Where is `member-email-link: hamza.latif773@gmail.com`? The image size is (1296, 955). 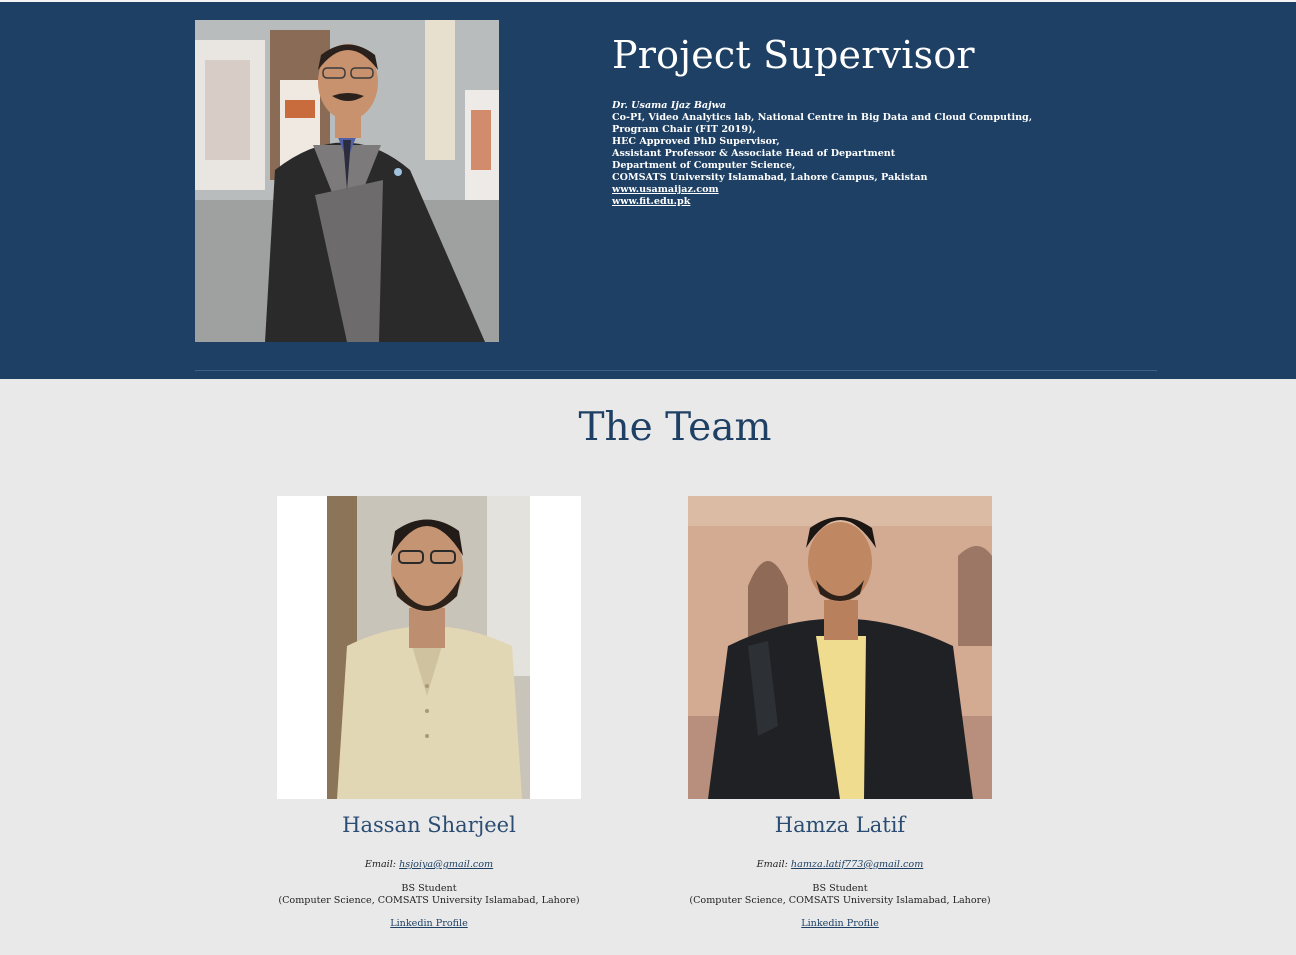 member-email-link: hamza.latif773@gmail.com is located at coordinates (857, 864).